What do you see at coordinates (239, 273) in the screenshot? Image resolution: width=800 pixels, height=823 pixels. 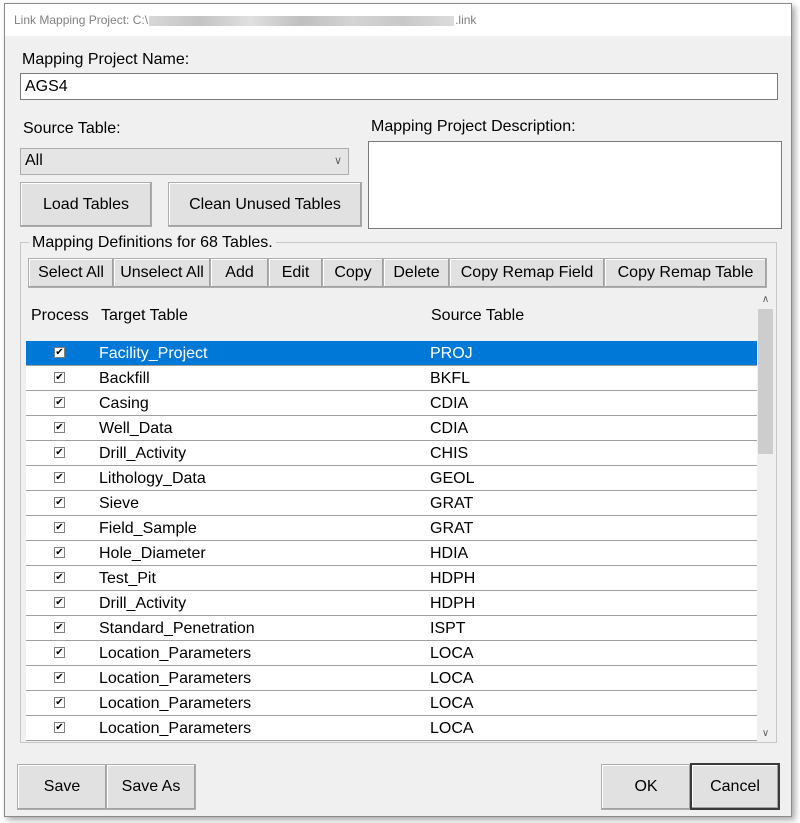 I see `add-button: Add` at bounding box center [239, 273].